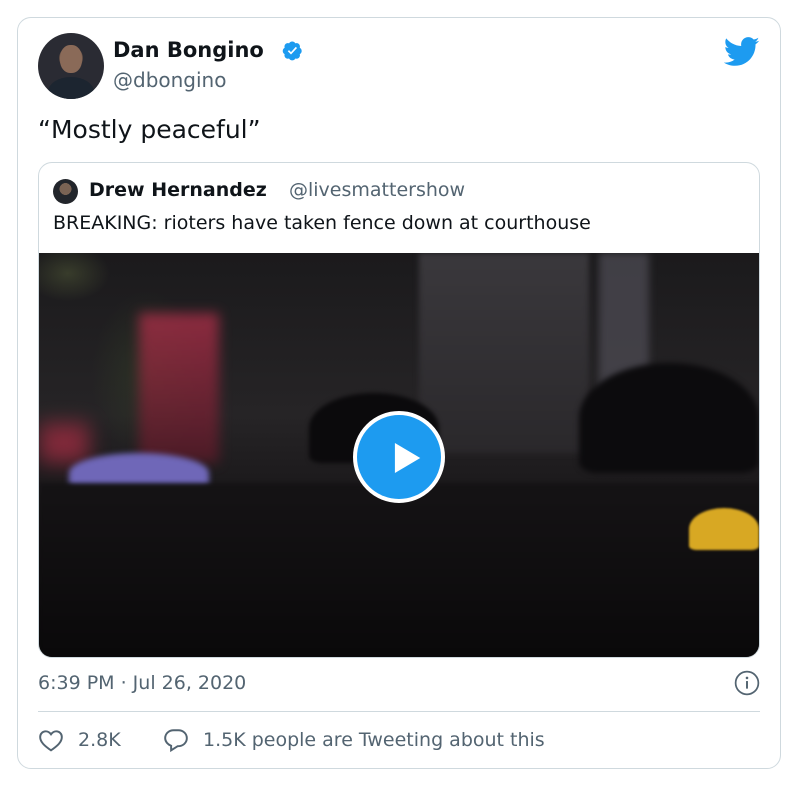  Describe the element at coordinates (178, 190) in the screenshot. I see `quoted-author-name: Drew Hernandez` at that location.